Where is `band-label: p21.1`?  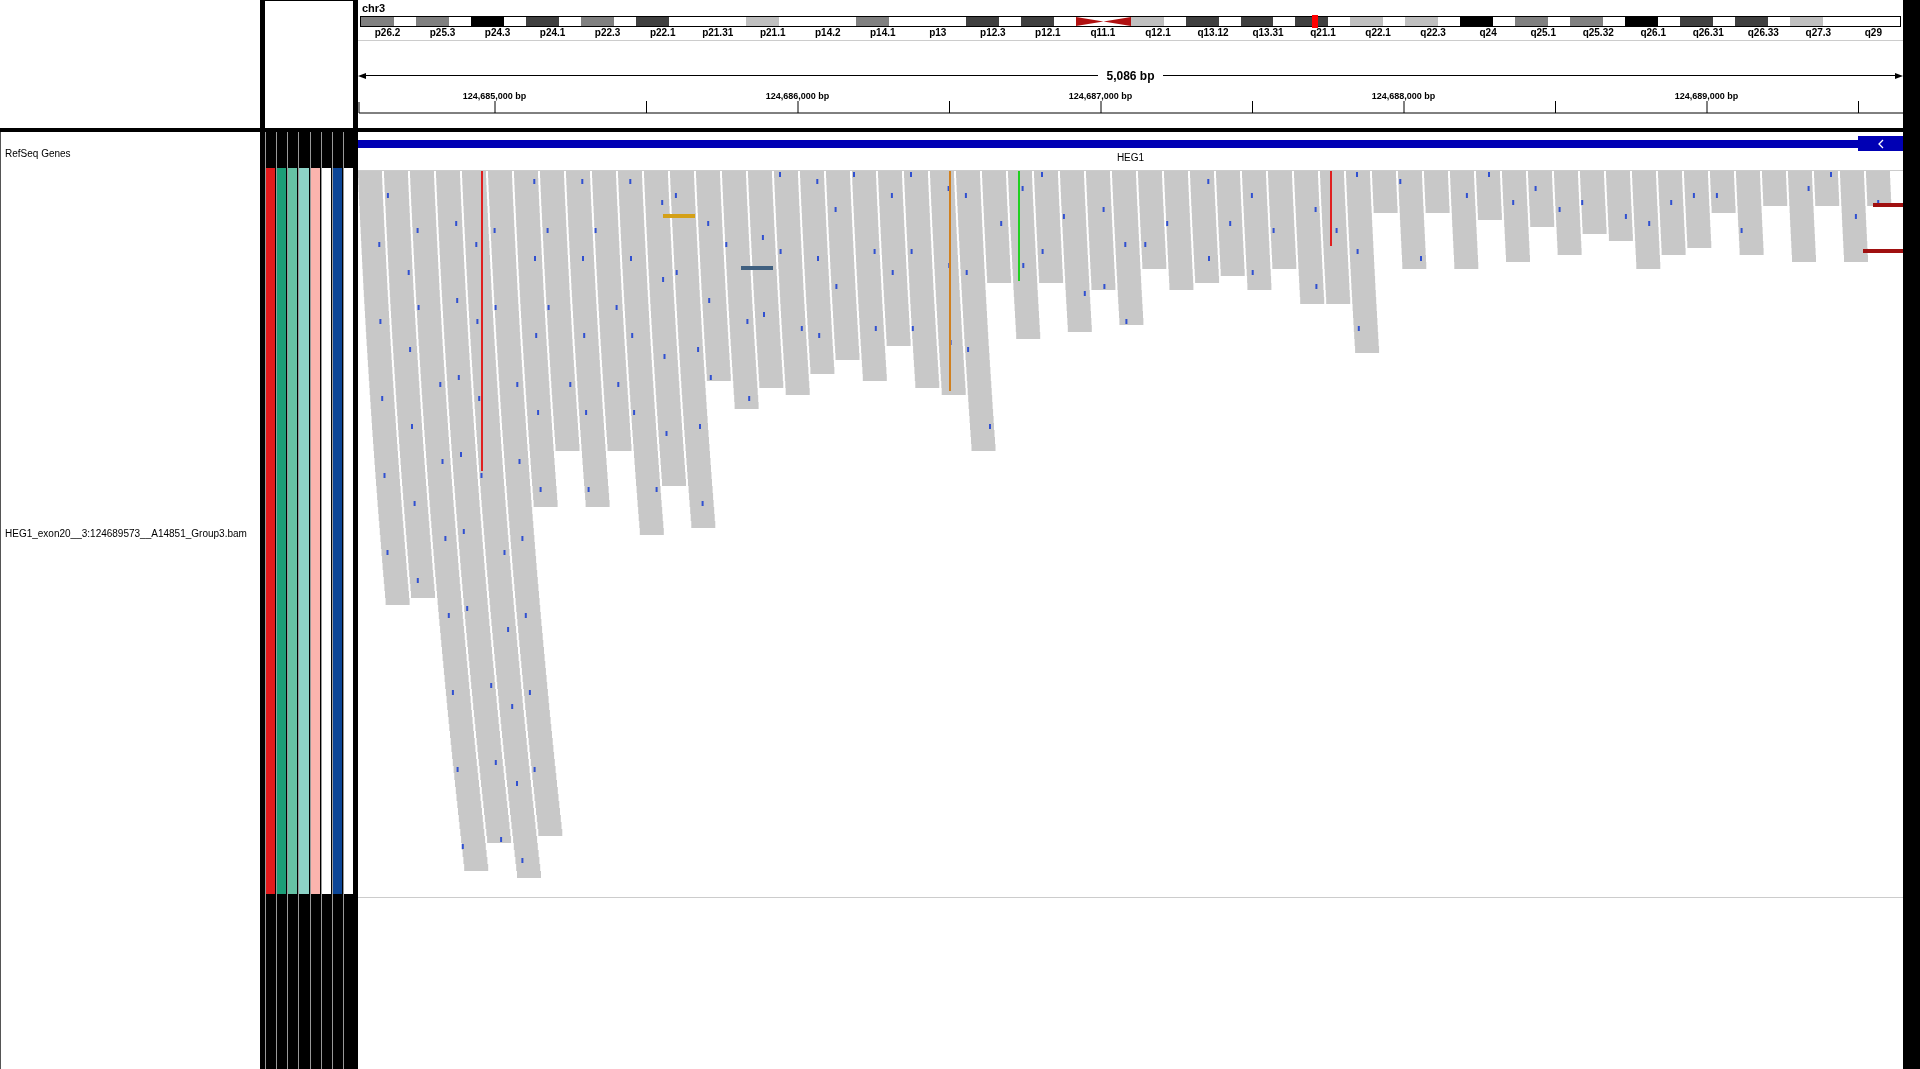
band-label: p21.1 is located at coordinates (772, 32).